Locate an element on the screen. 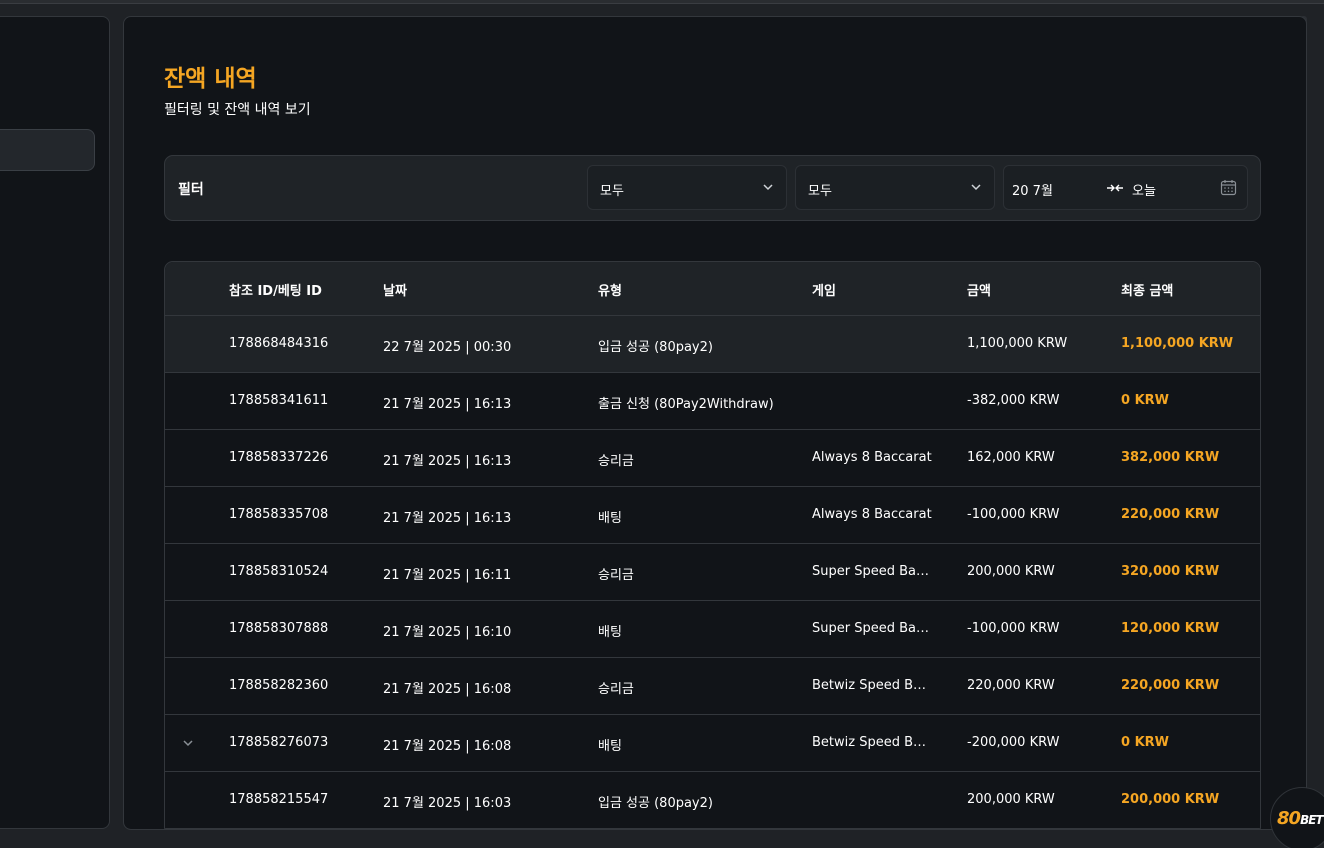 The image size is (1324, 848). swap-arrows-icon is located at coordinates (1115, 188).